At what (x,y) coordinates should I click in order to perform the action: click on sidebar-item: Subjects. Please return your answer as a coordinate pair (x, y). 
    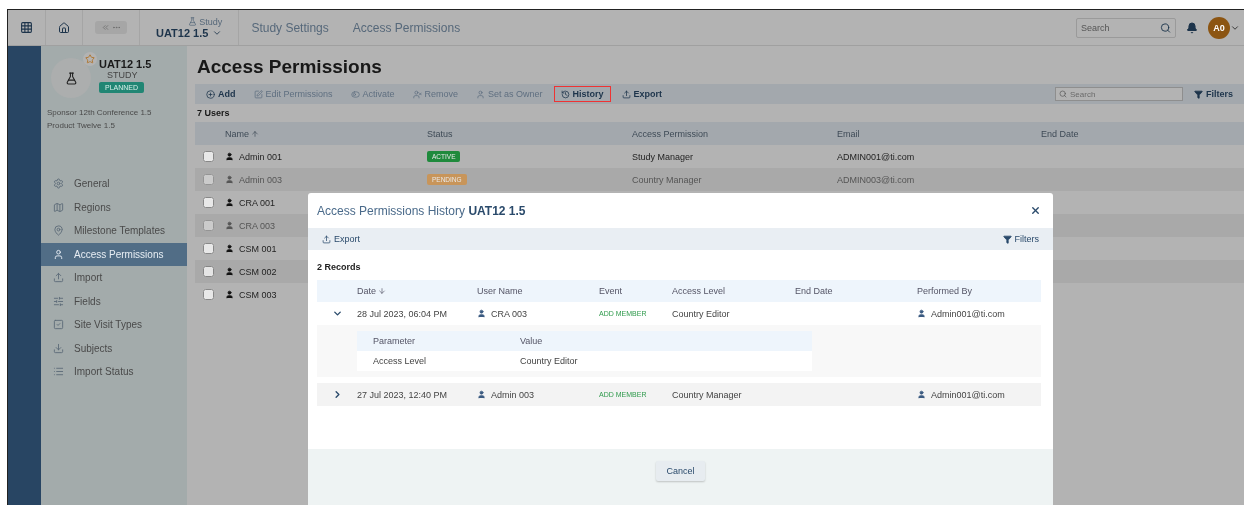
    Looking at the image, I should click on (114, 348).